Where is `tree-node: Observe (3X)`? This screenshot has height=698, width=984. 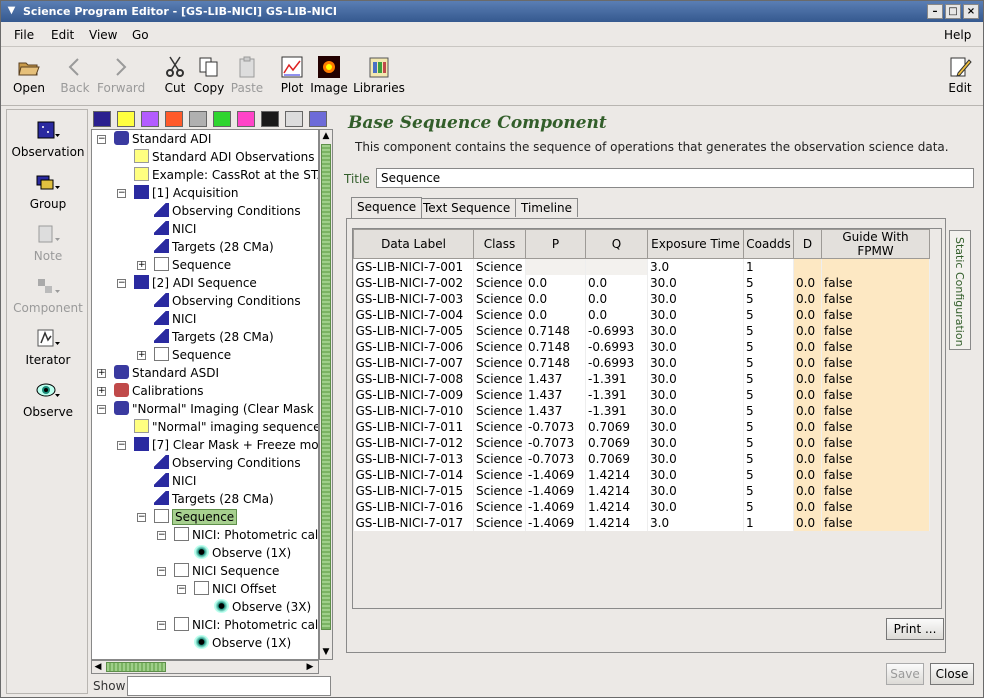
tree-node: Observe (3X) is located at coordinates (262, 607).